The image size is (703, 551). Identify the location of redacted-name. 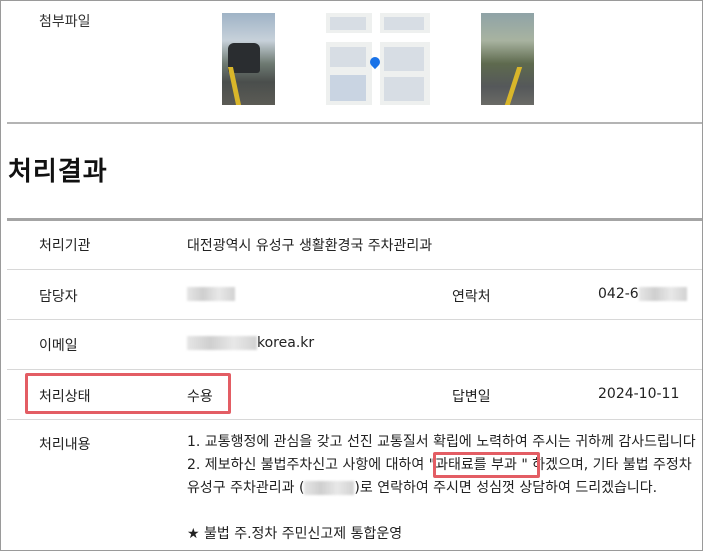
(211, 294).